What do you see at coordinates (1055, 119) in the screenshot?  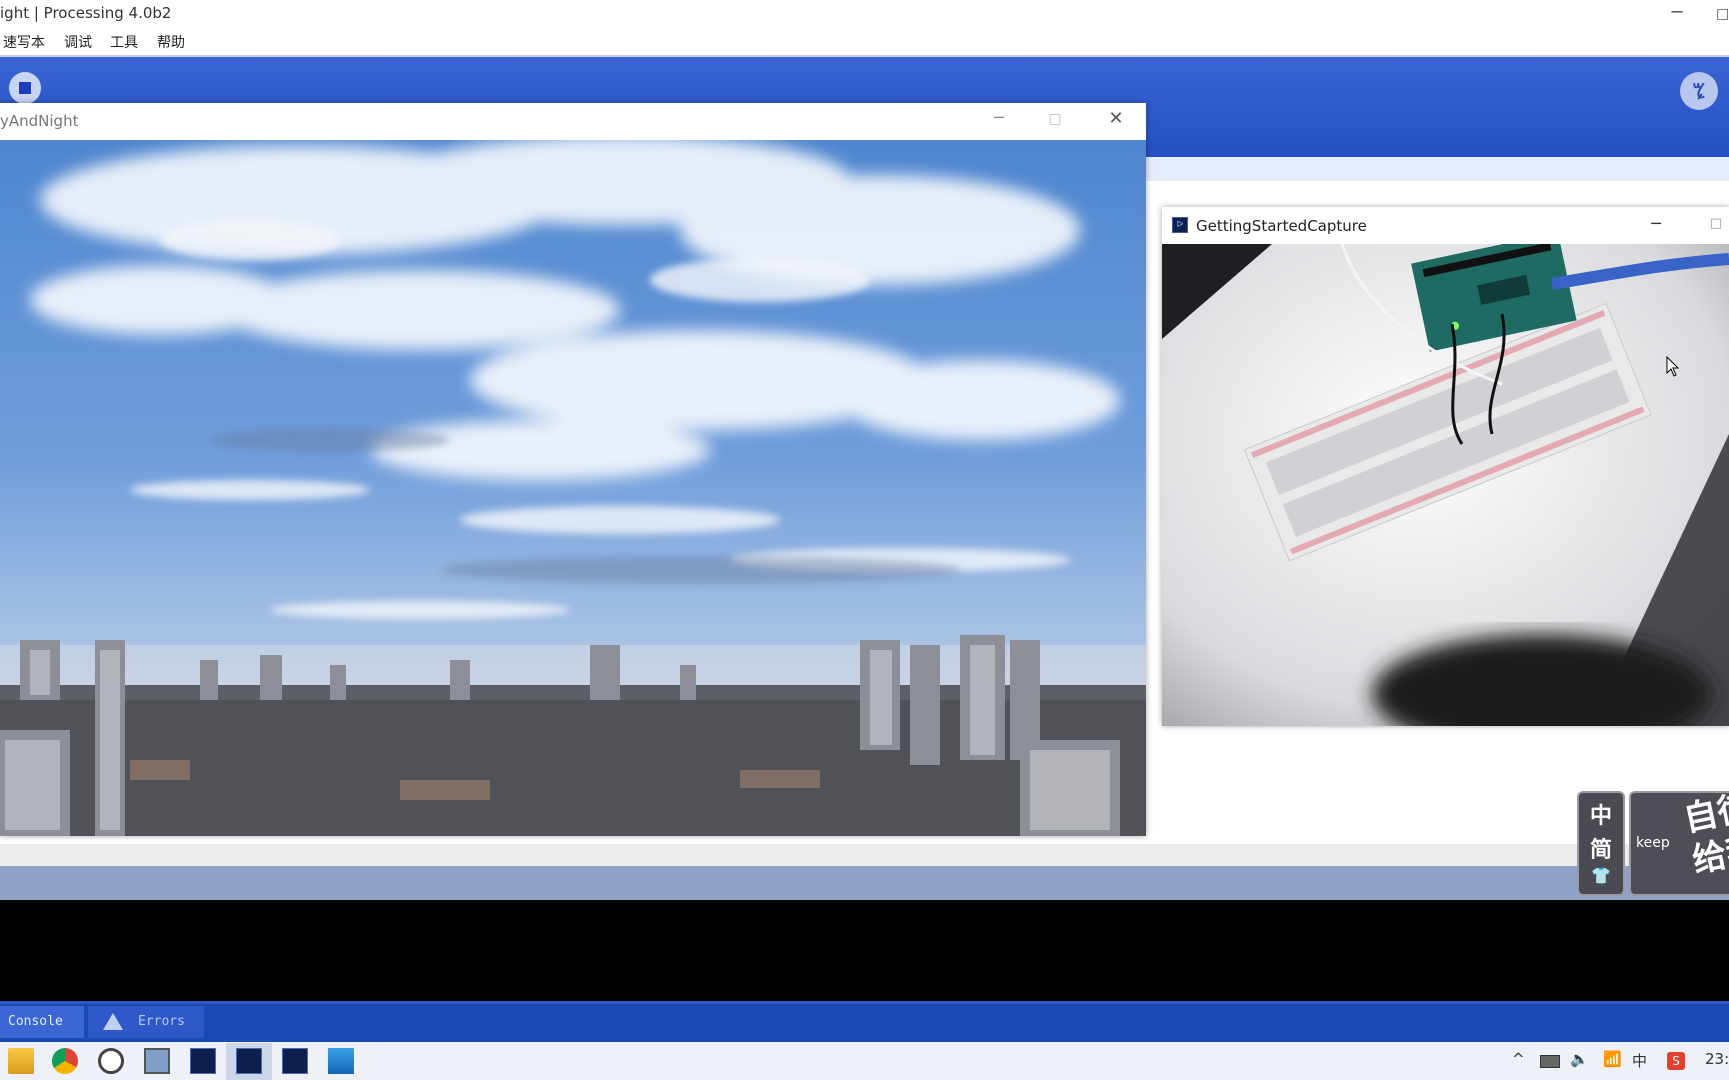 I see `sketch-maximize-button: □` at bounding box center [1055, 119].